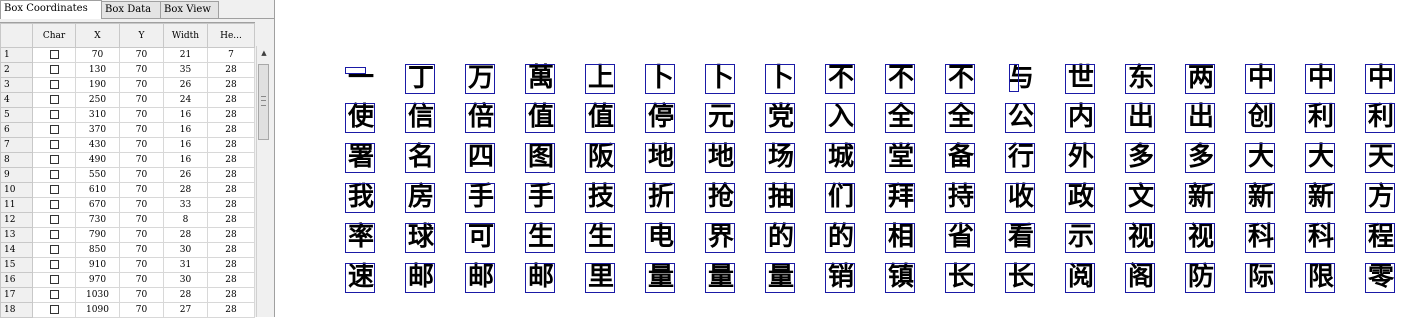 The width and height of the screenshot is (1410, 318). What do you see at coordinates (781, 277) in the screenshot?
I see `glyph-cell: 量` at bounding box center [781, 277].